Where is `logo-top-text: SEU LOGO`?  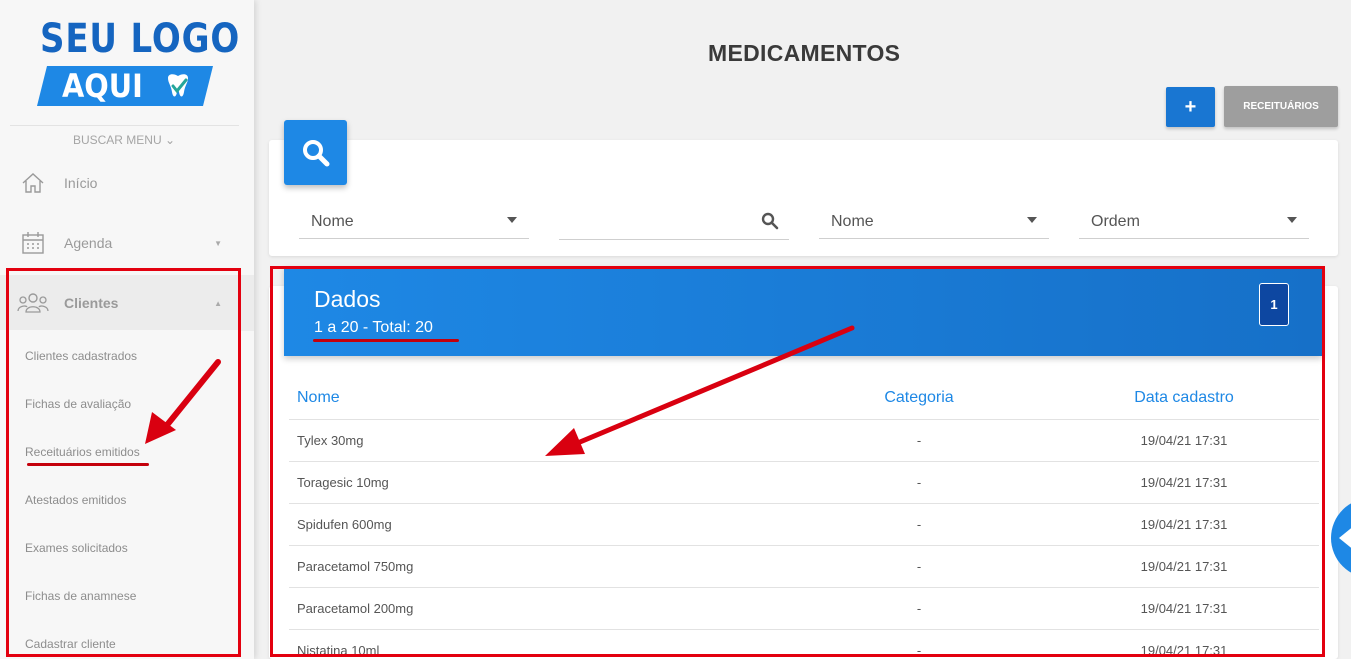
logo-top-text: SEU LOGO is located at coordinates (140, 39).